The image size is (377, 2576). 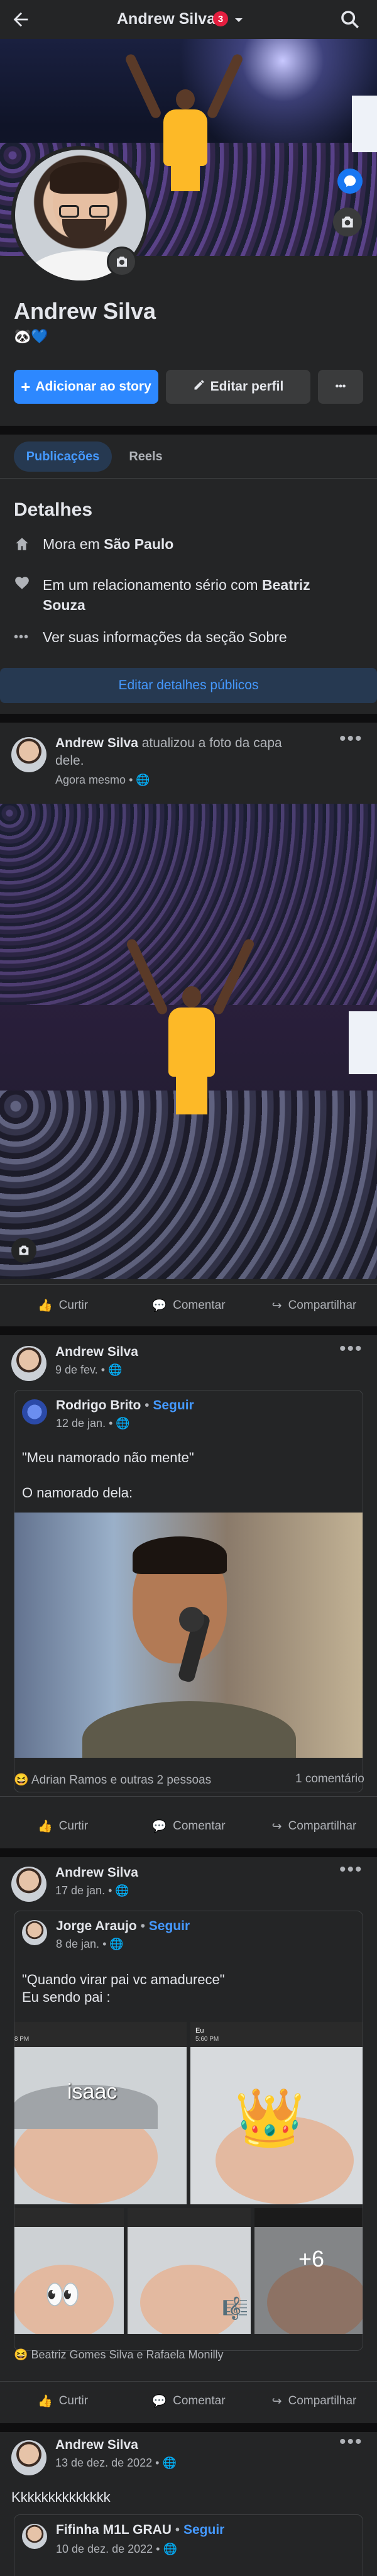 I want to click on add-story-button: + Adicionar ao story, so click(x=86, y=387).